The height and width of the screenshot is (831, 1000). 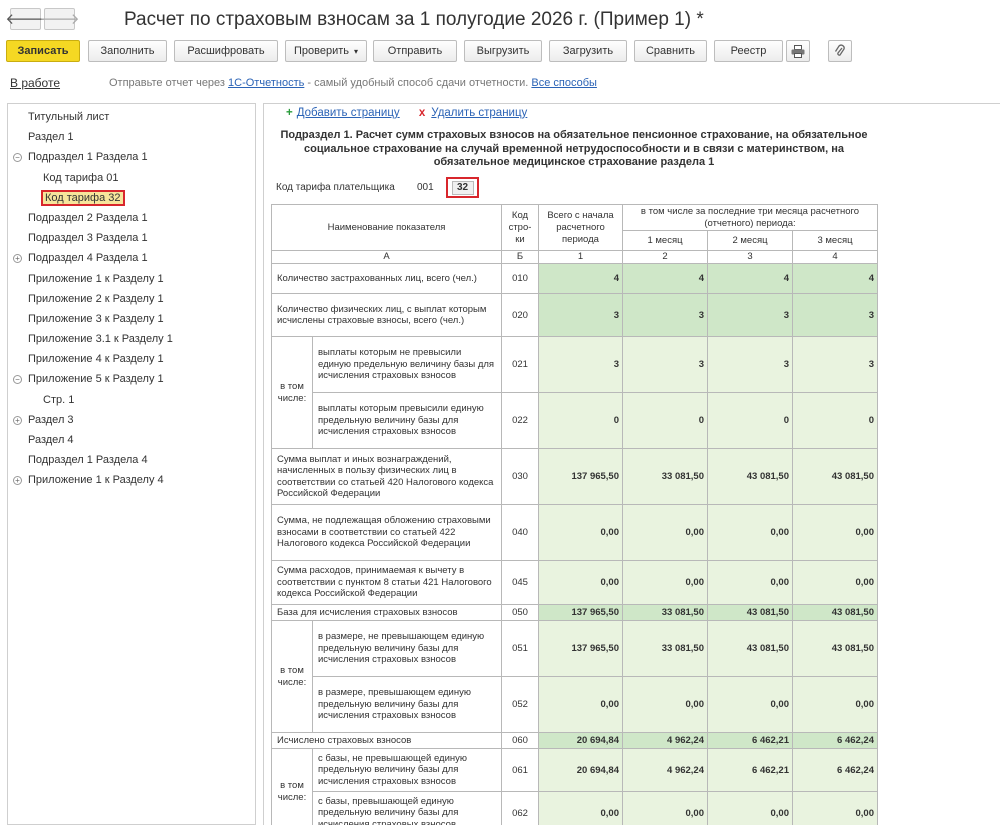 What do you see at coordinates (131, 379) in the screenshot?
I see `tree-item: − Приложение 5 к Разделу 1` at bounding box center [131, 379].